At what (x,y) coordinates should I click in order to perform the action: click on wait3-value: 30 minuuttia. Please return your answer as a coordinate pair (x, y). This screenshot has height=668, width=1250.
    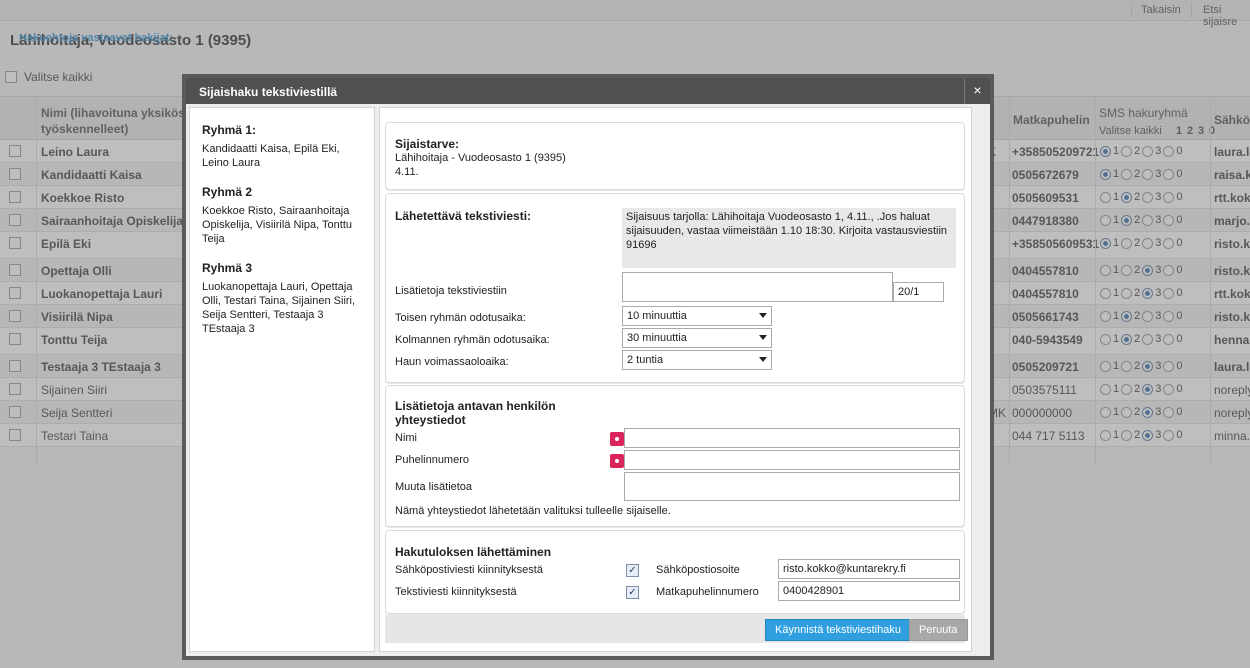
    Looking at the image, I should click on (657, 338).